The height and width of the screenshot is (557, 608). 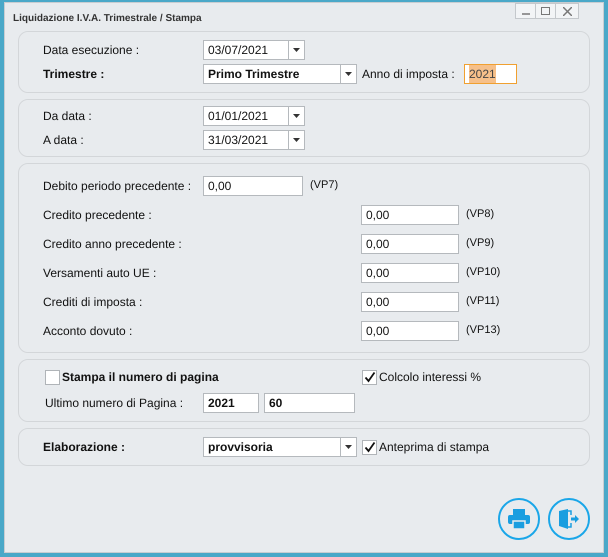 What do you see at coordinates (114, 403) in the screenshot?
I see `field-label: Ultimo numero di Pagina :` at bounding box center [114, 403].